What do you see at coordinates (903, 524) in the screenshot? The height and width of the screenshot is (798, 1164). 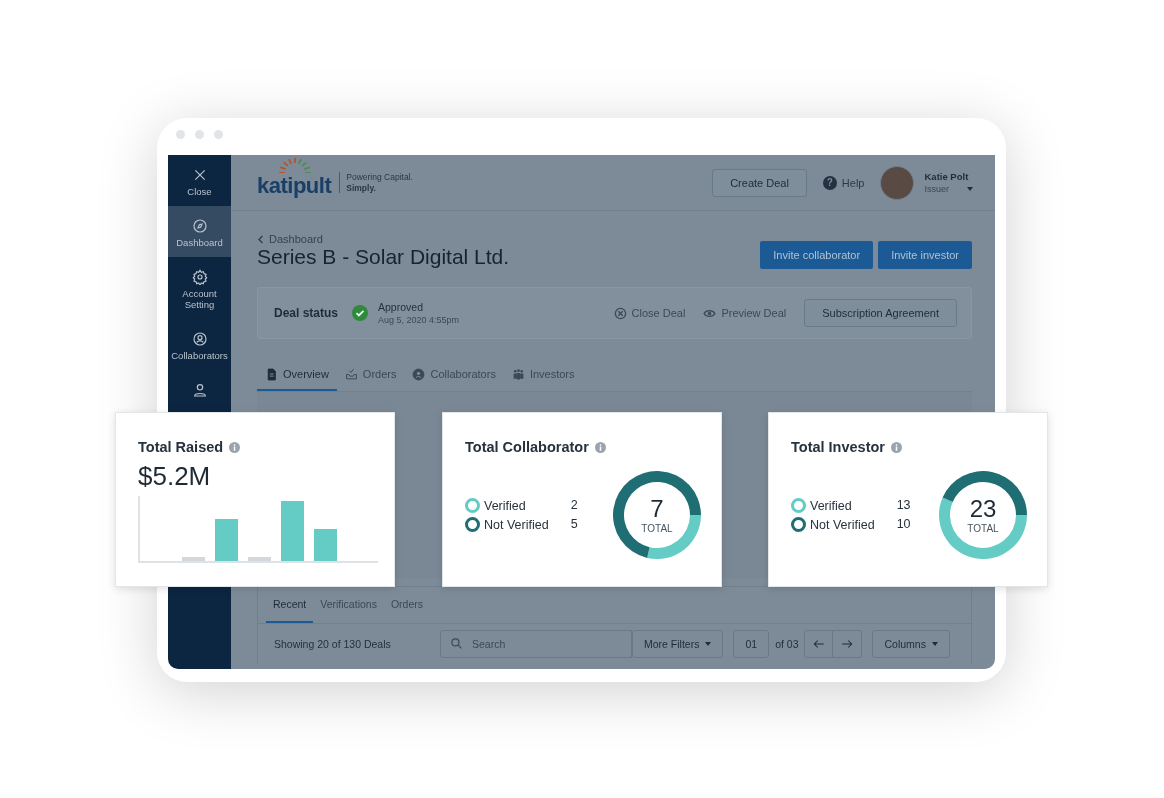 I see `legend-count: 10` at bounding box center [903, 524].